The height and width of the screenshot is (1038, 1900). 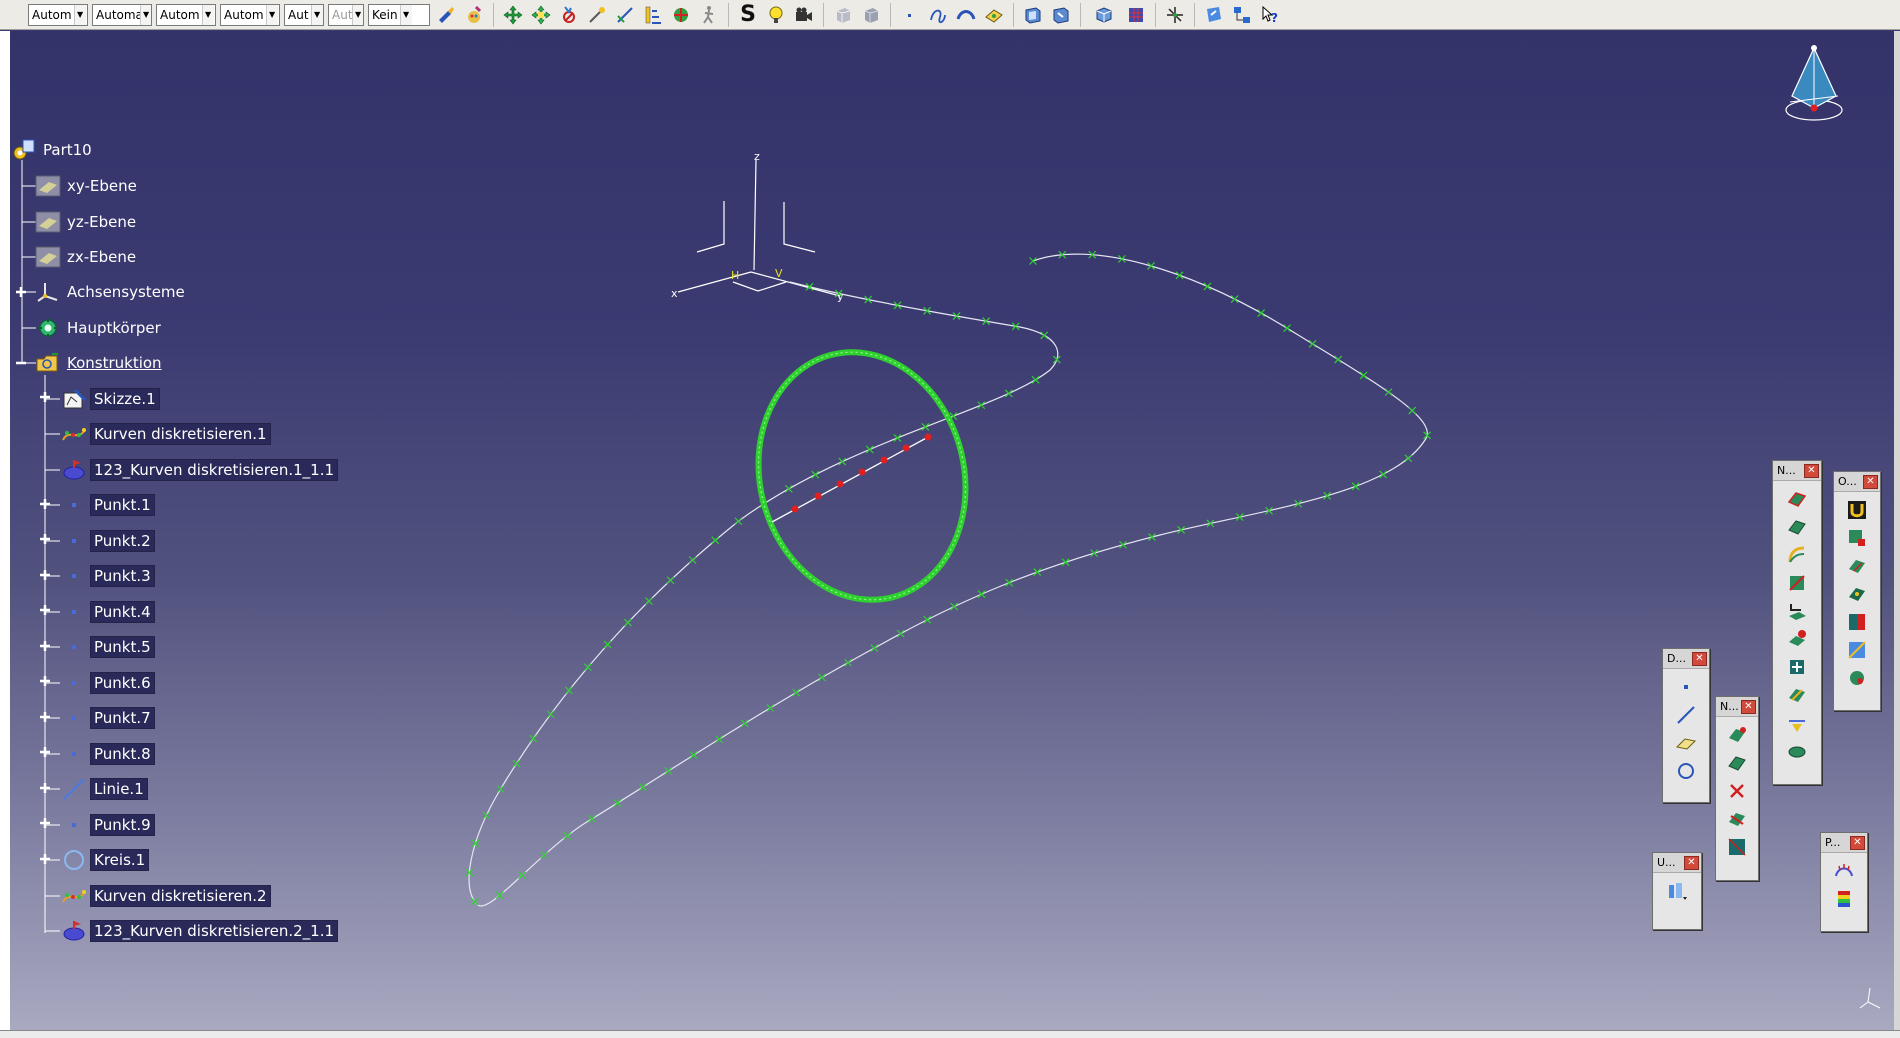 What do you see at coordinates (1797, 695) in the screenshot?
I see `split-button` at bounding box center [1797, 695].